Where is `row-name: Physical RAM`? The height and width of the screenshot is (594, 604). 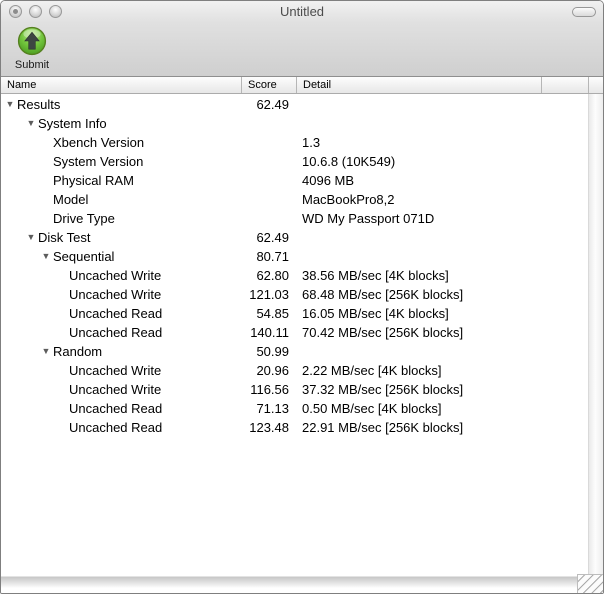
row-name: Physical RAM is located at coordinates (93, 180).